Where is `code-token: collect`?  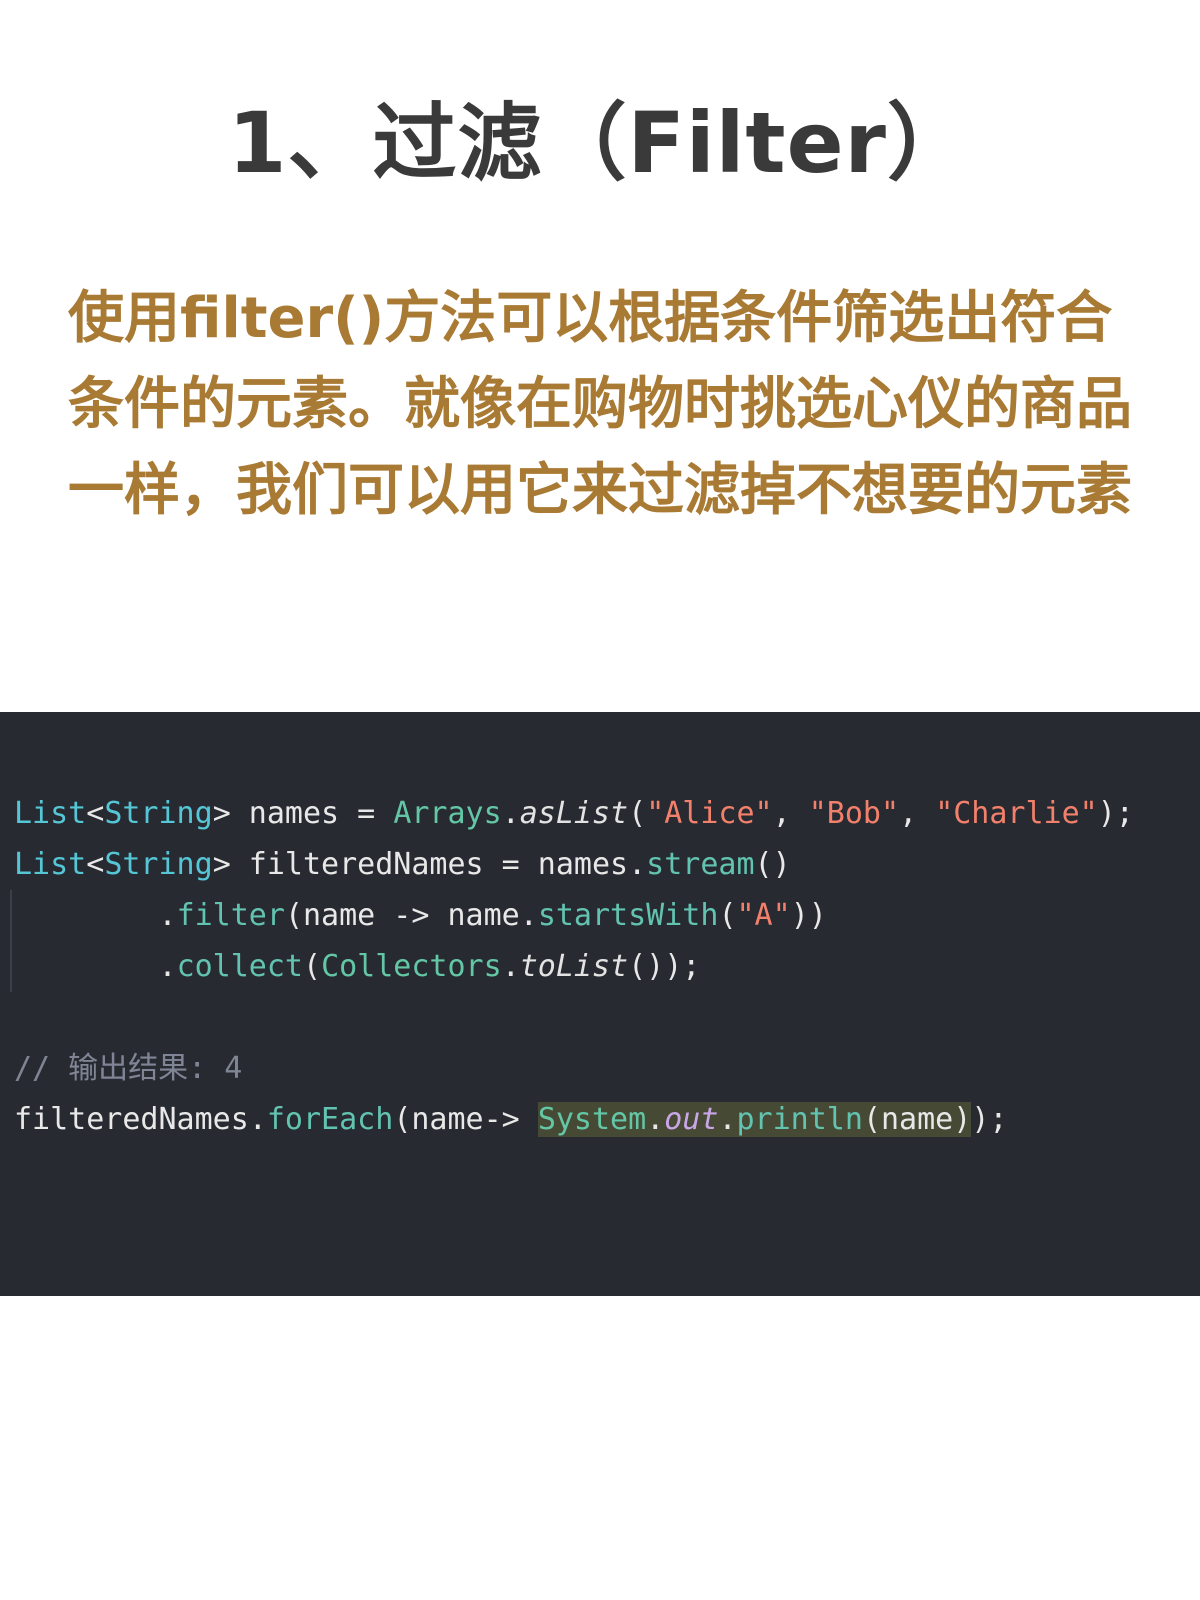
code-token: collect is located at coordinates (239, 966).